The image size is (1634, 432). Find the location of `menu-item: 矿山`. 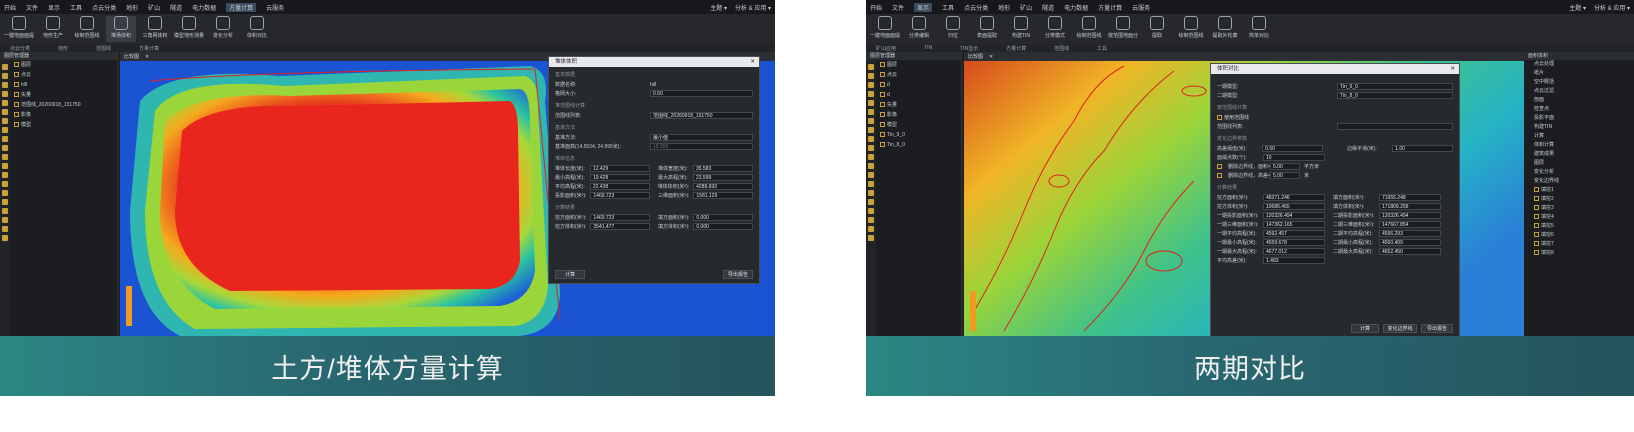

menu-item: 矿山 is located at coordinates (154, 7).